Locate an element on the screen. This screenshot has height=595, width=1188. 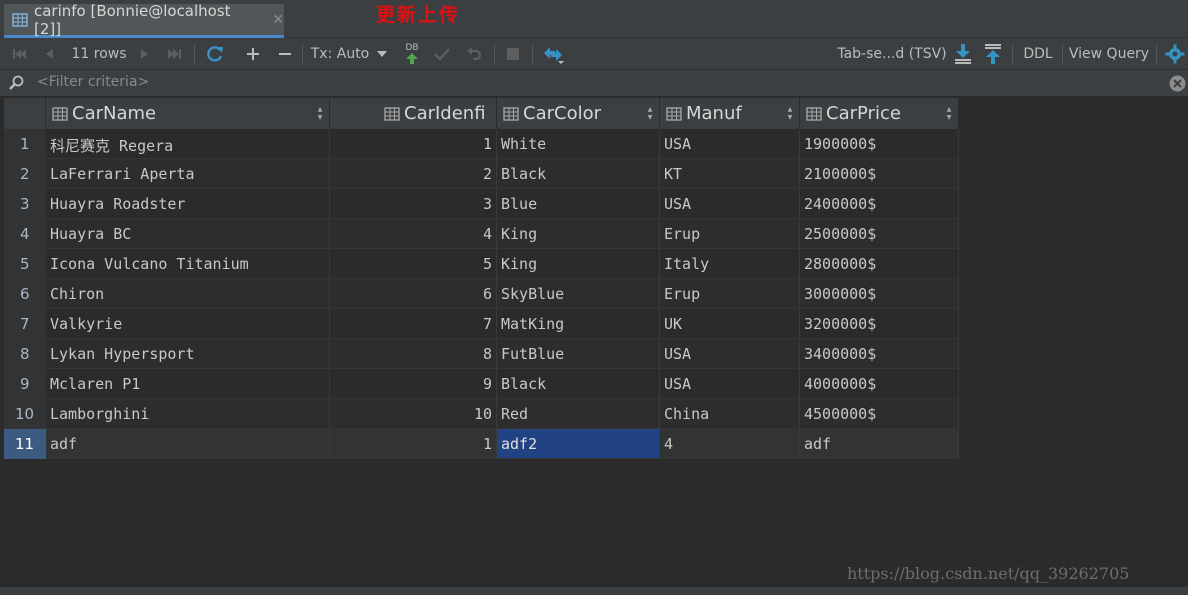
next-page-button is located at coordinates (145, 54).